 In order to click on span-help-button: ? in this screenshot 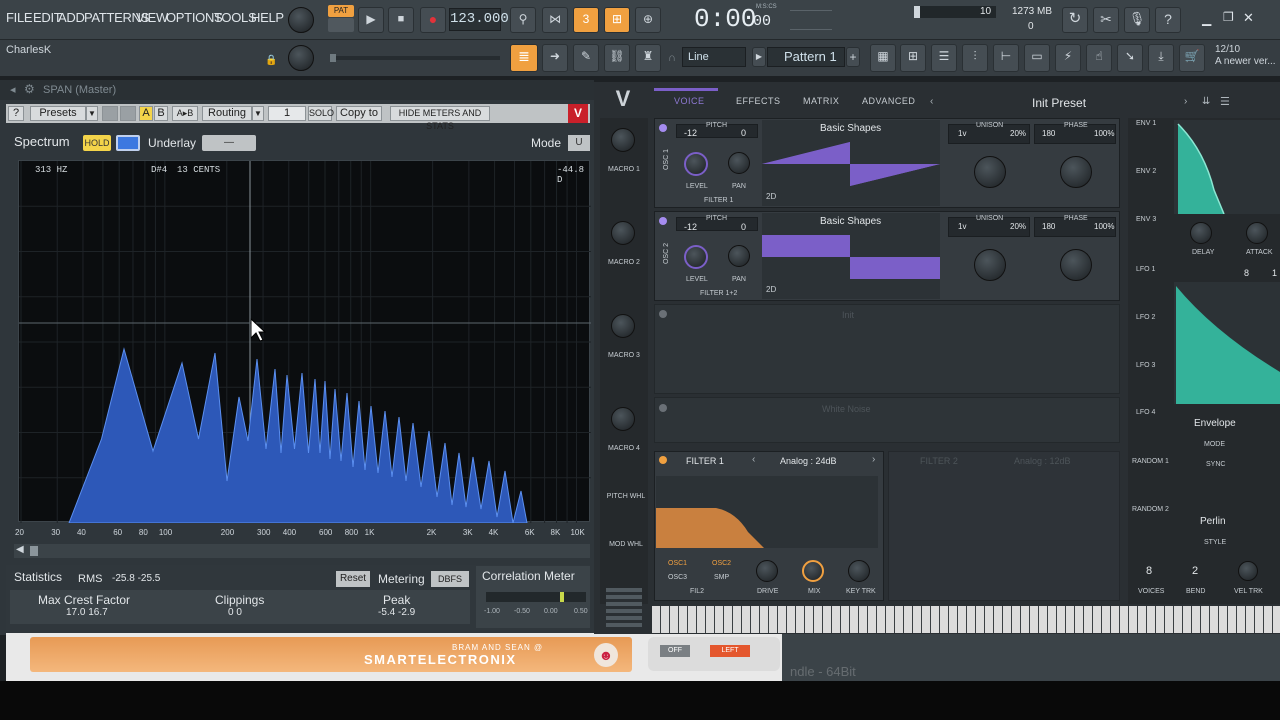, I will do `click(16, 113)`.